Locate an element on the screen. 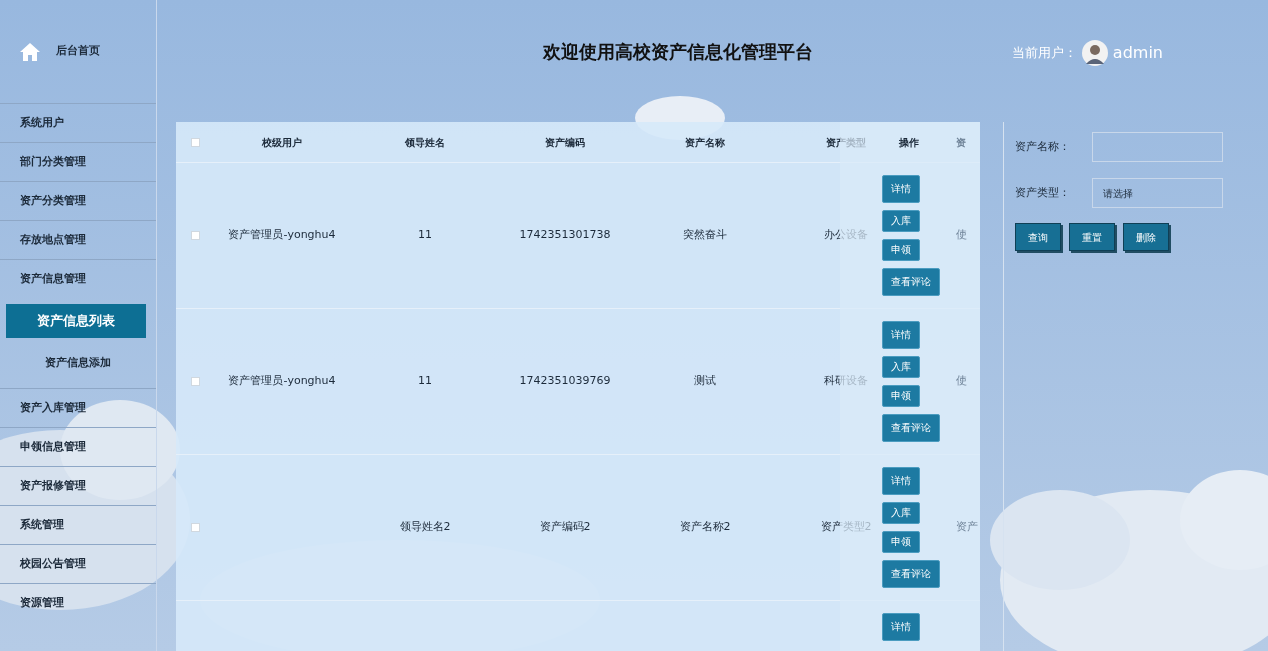 The image size is (1268, 651). sidebar-item: 资源管理 is located at coordinates (78, 602).